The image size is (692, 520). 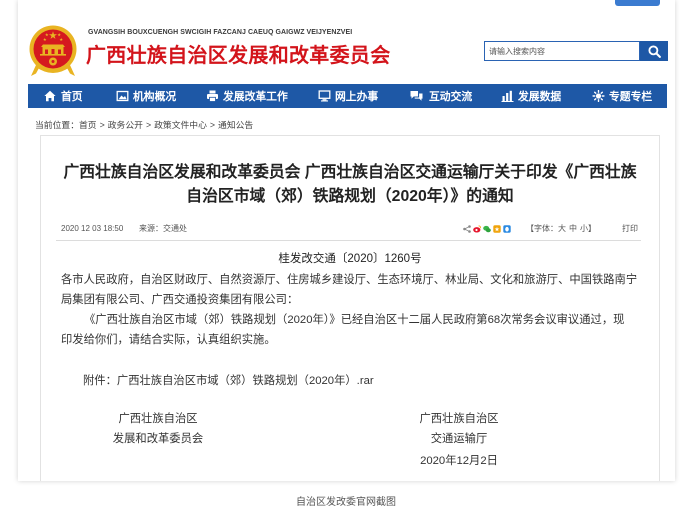 I want to click on attachment: 附件：广西壮族自治区市域（郊）铁路规划（2020年）.rar, so click(x=228, y=381).